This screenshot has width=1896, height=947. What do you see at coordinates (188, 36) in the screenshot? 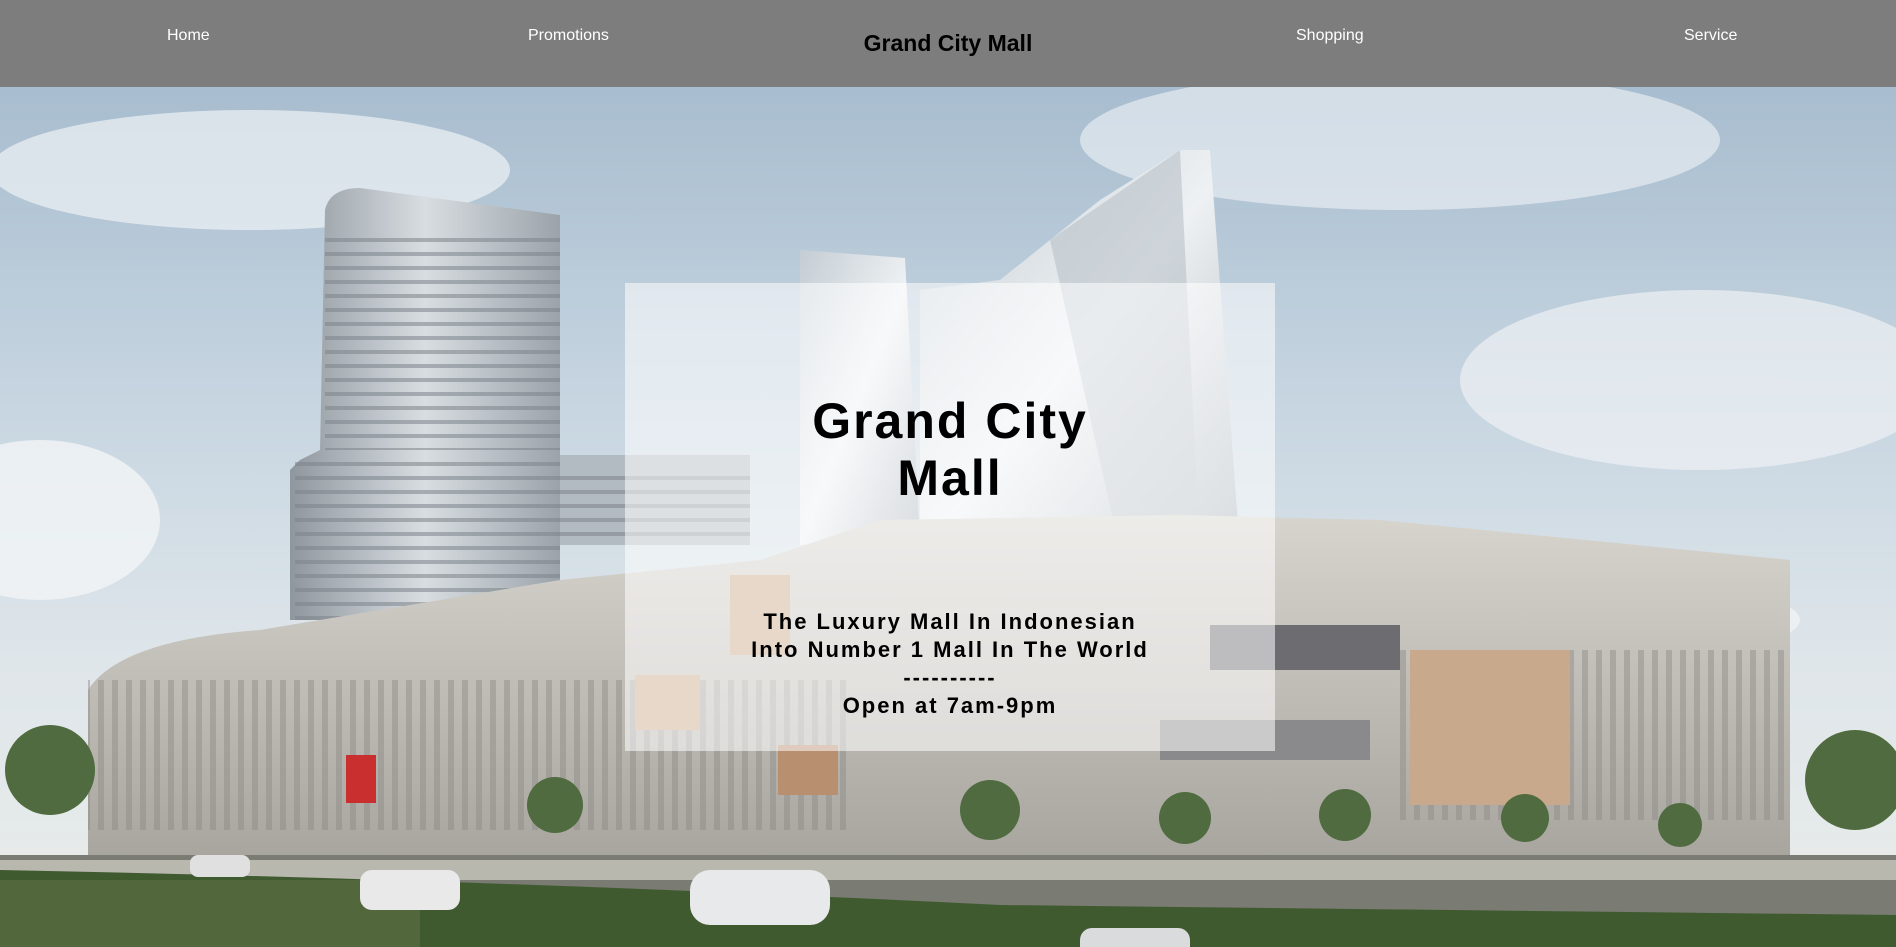
I see `nav-home-link: Home` at bounding box center [188, 36].